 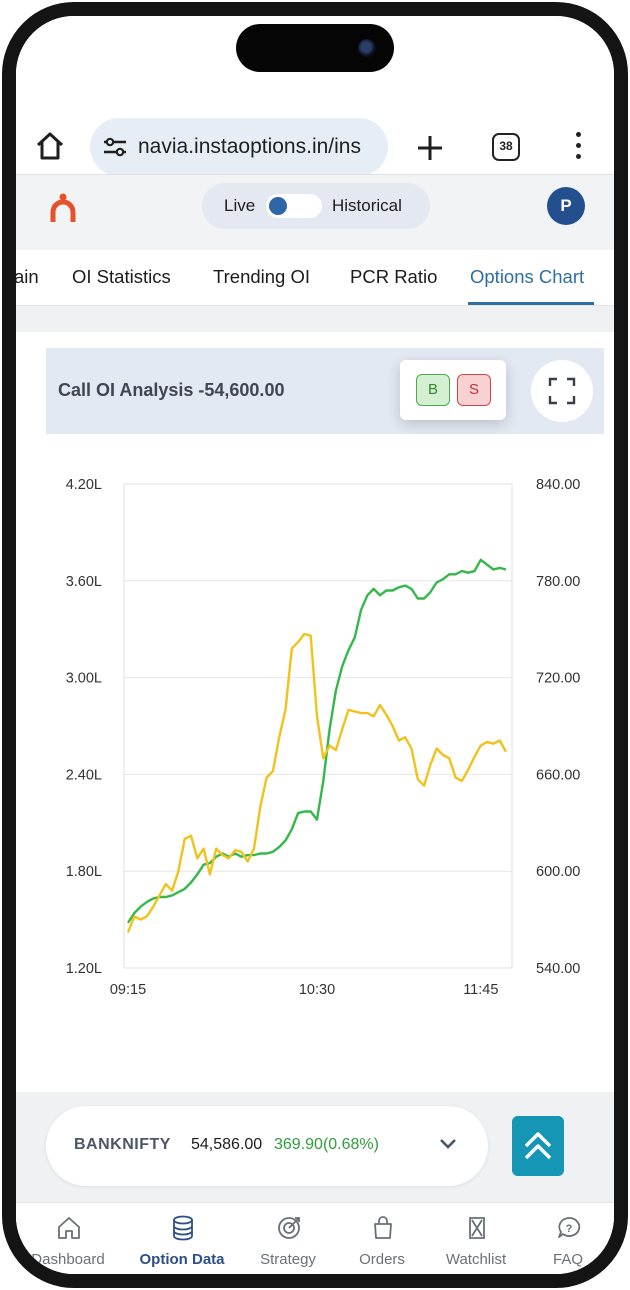 I want to click on y-right-tick-label: 840.00, so click(x=558, y=485).